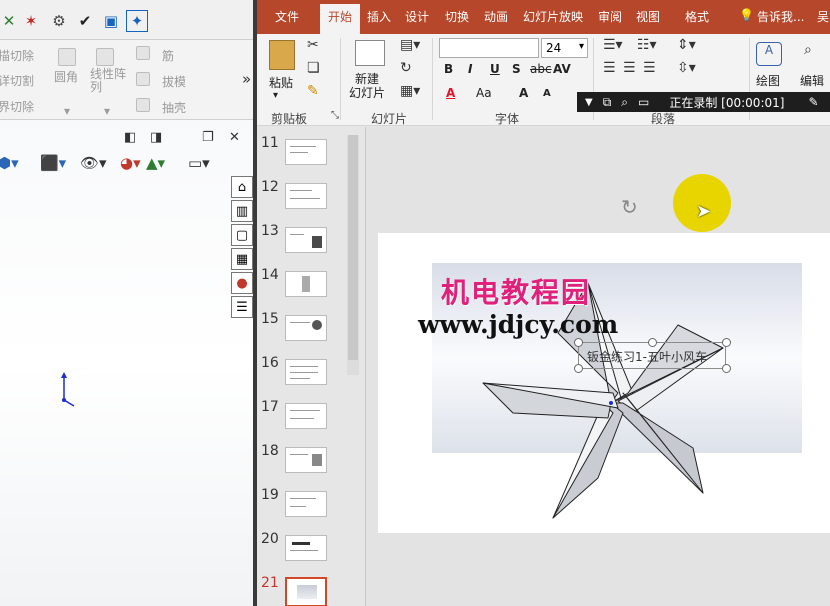  Describe the element at coordinates (489, 48) in the screenshot. I see `font-name-input` at that location.